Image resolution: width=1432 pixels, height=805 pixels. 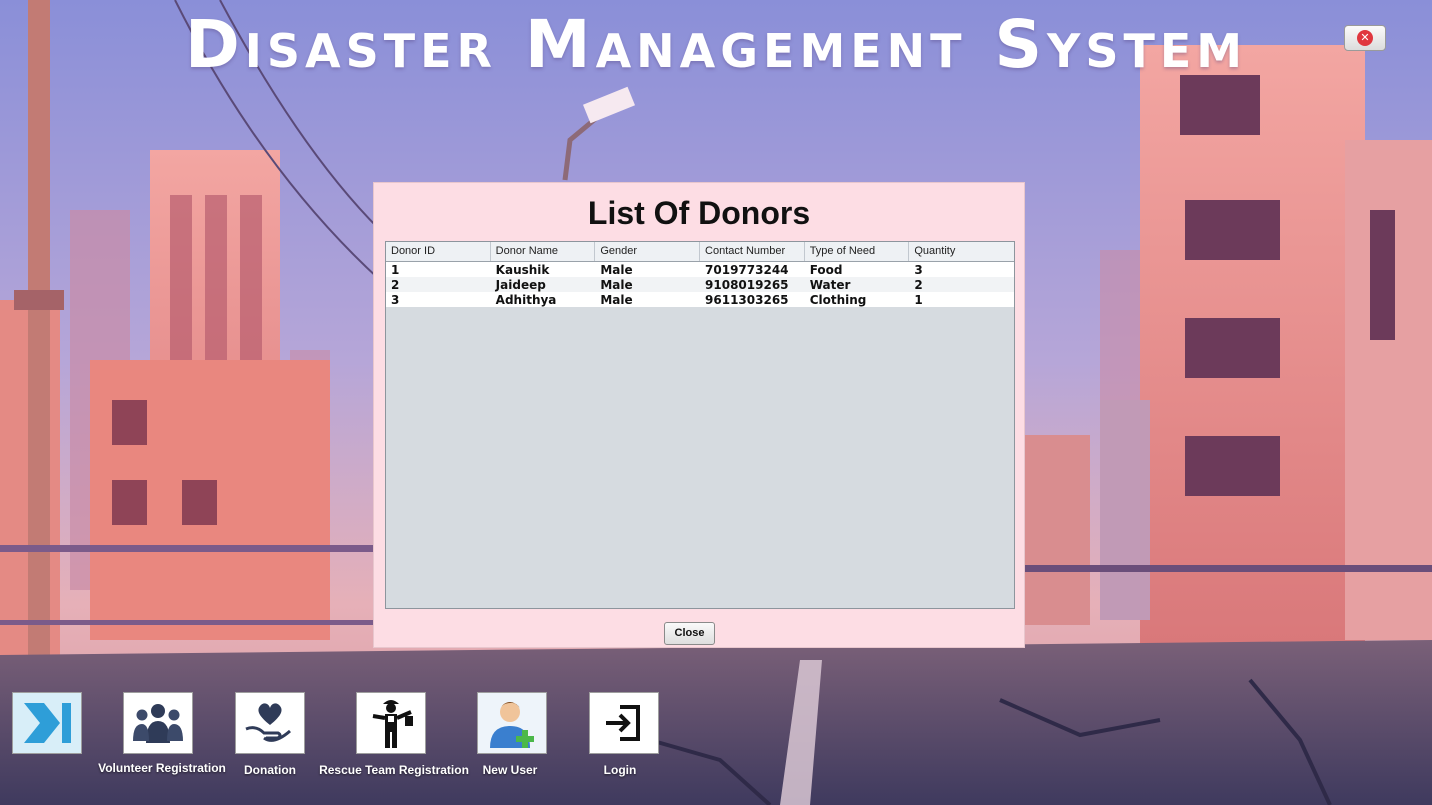 I want to click on cell-donor-id: 1, so click(x=395, y=270).